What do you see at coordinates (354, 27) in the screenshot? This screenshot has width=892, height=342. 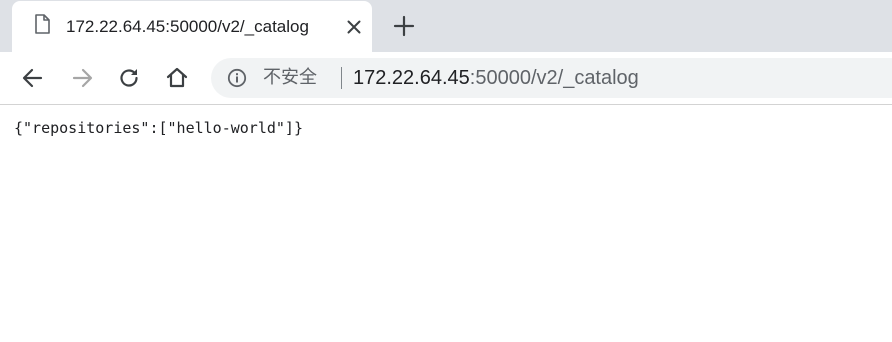 I see `close-icon` at bounding box center [354, 27].